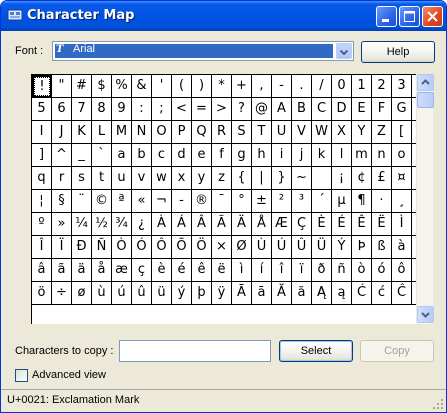 The height and width of the screenshot is (413, 447). I want to click on char-cell: j, so click(302, 155).